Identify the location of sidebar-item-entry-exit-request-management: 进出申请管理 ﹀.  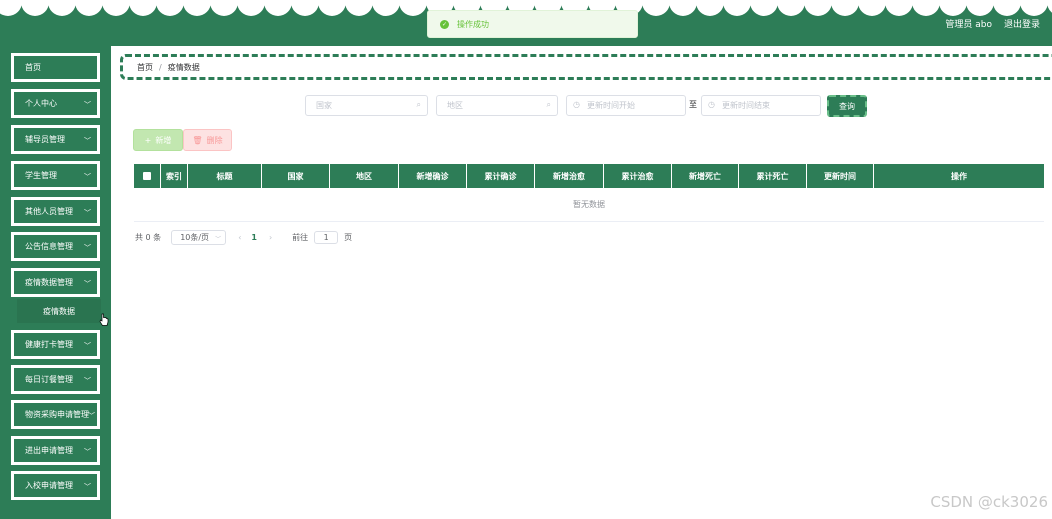
(55, 450).